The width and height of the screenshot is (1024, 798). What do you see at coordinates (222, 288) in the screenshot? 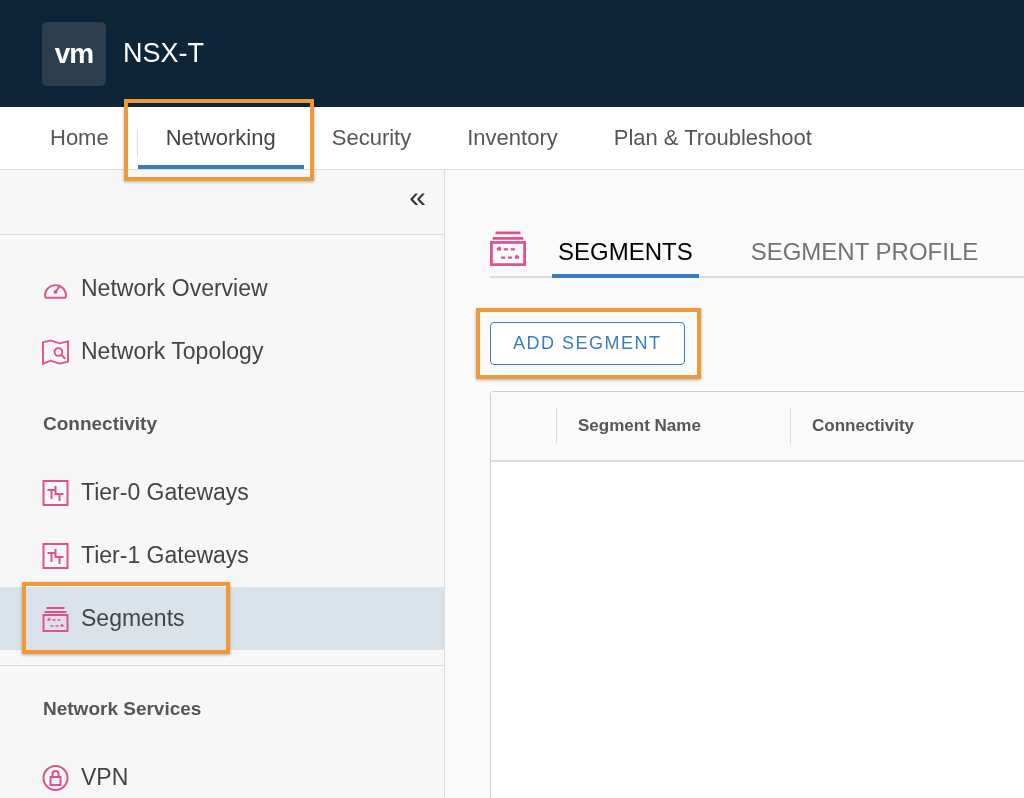
I see `sidebar-item: Network Overview` at bounding box center [222, 288].